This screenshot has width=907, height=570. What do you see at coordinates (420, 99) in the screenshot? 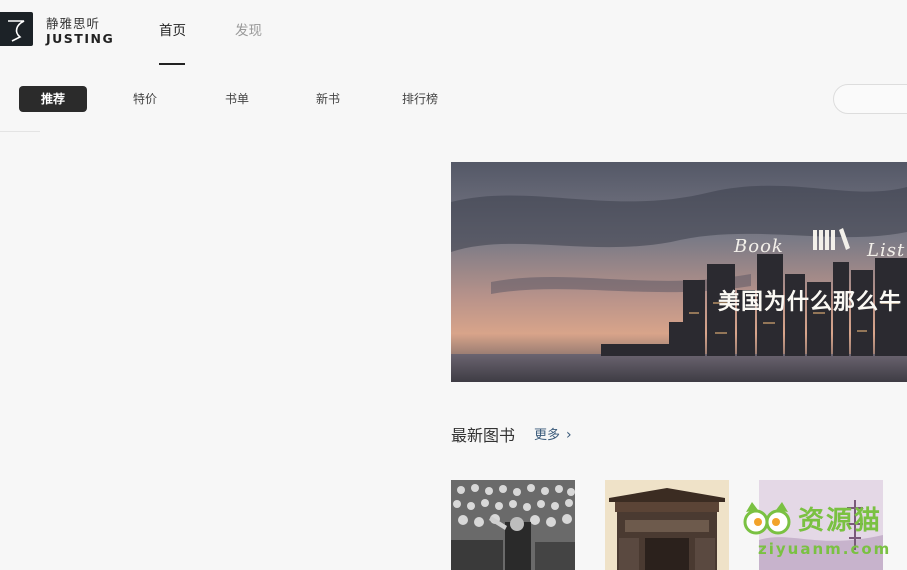
I see `category-ranking: 排行榜` at bounding box center [420, 99].